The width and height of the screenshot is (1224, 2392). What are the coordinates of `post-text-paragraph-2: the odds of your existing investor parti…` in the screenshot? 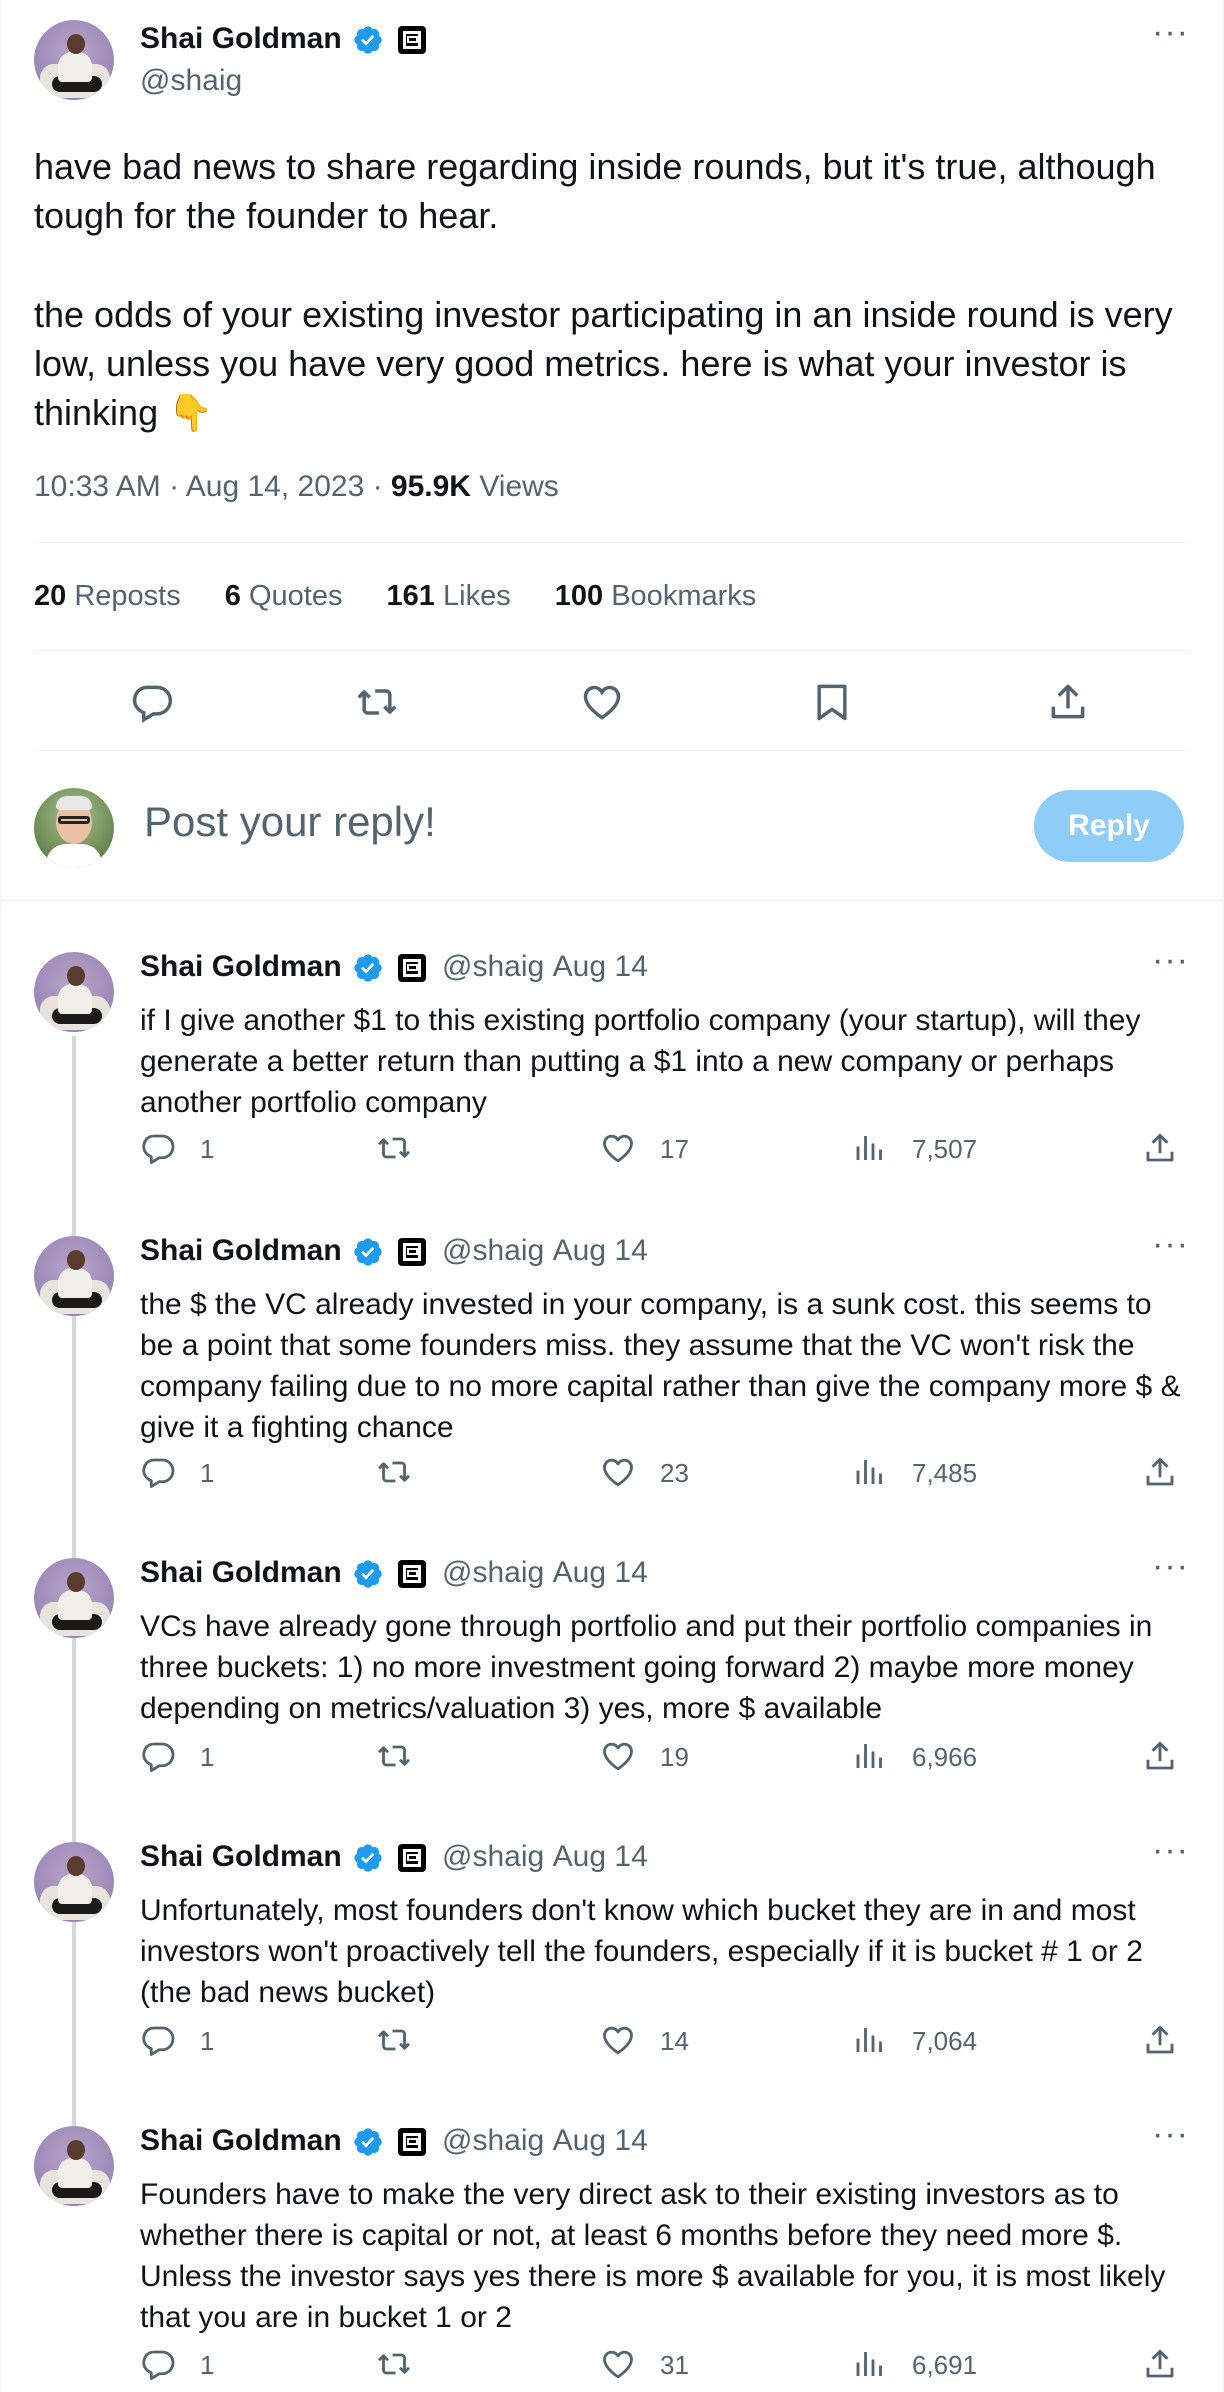 It's located at (603, 363).